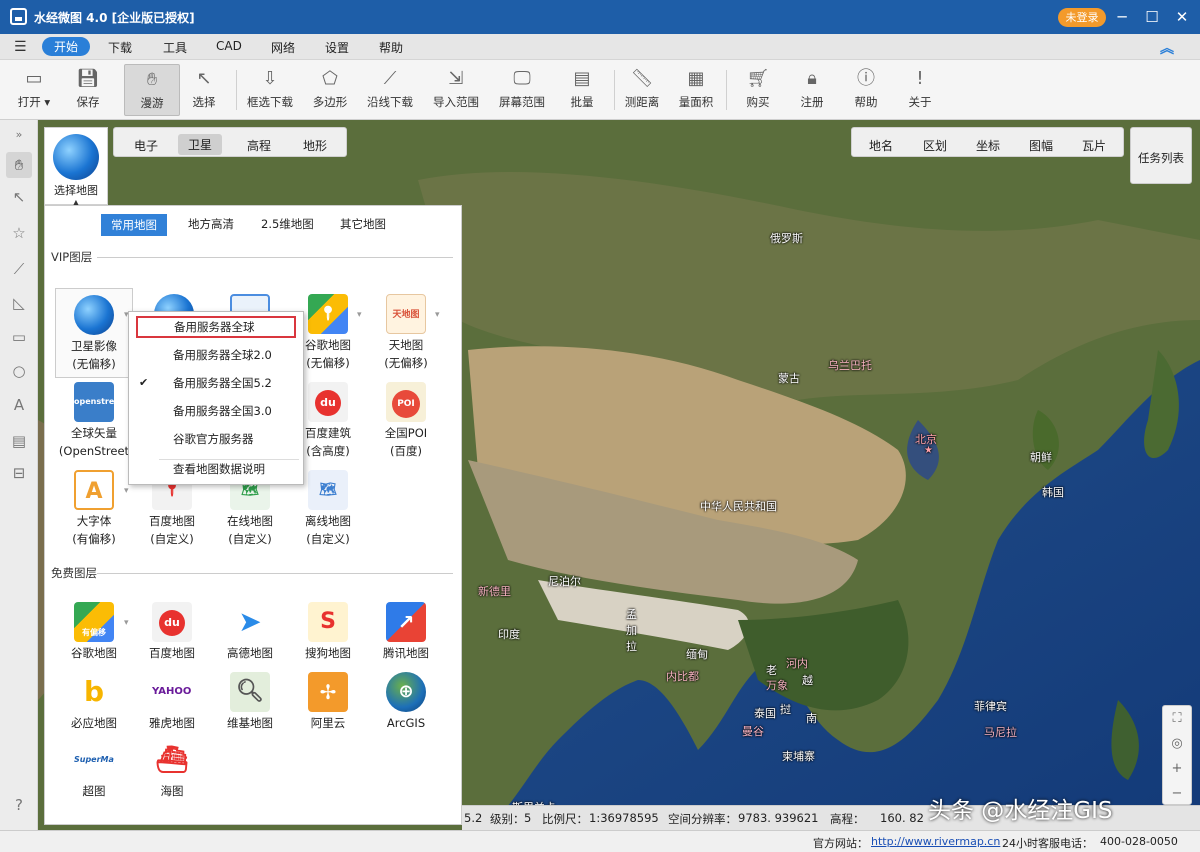 Image resolution: width=1200 pixels, height=852 pixels. Describe the element at coordinates (406, 421) in the screenshot. I see `vip-national-poi: POI 全国POI (百度)` at that location.